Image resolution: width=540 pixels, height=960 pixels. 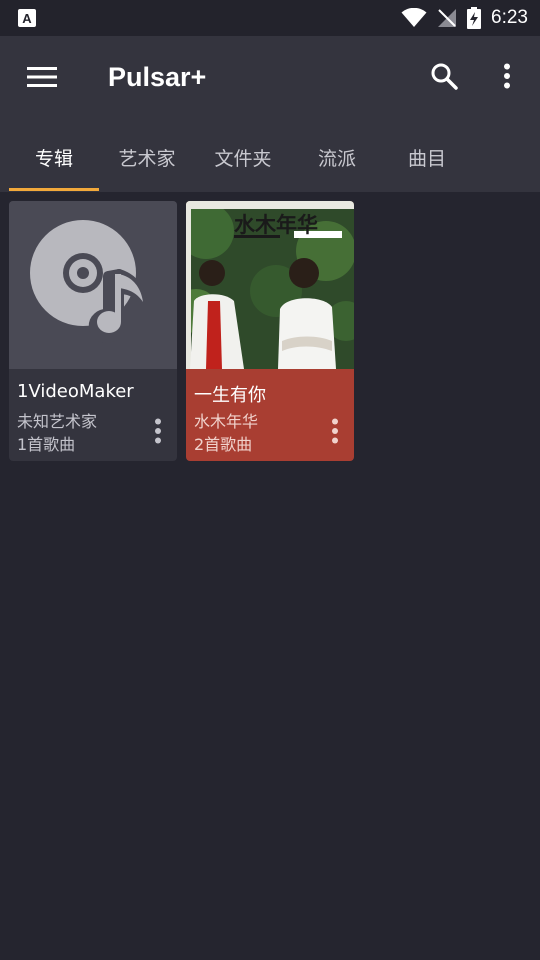 What do you see at coordinates (226, 421) in the screenshot?
I see `album-artist: 水木年华` at bounding box center [226, 421].